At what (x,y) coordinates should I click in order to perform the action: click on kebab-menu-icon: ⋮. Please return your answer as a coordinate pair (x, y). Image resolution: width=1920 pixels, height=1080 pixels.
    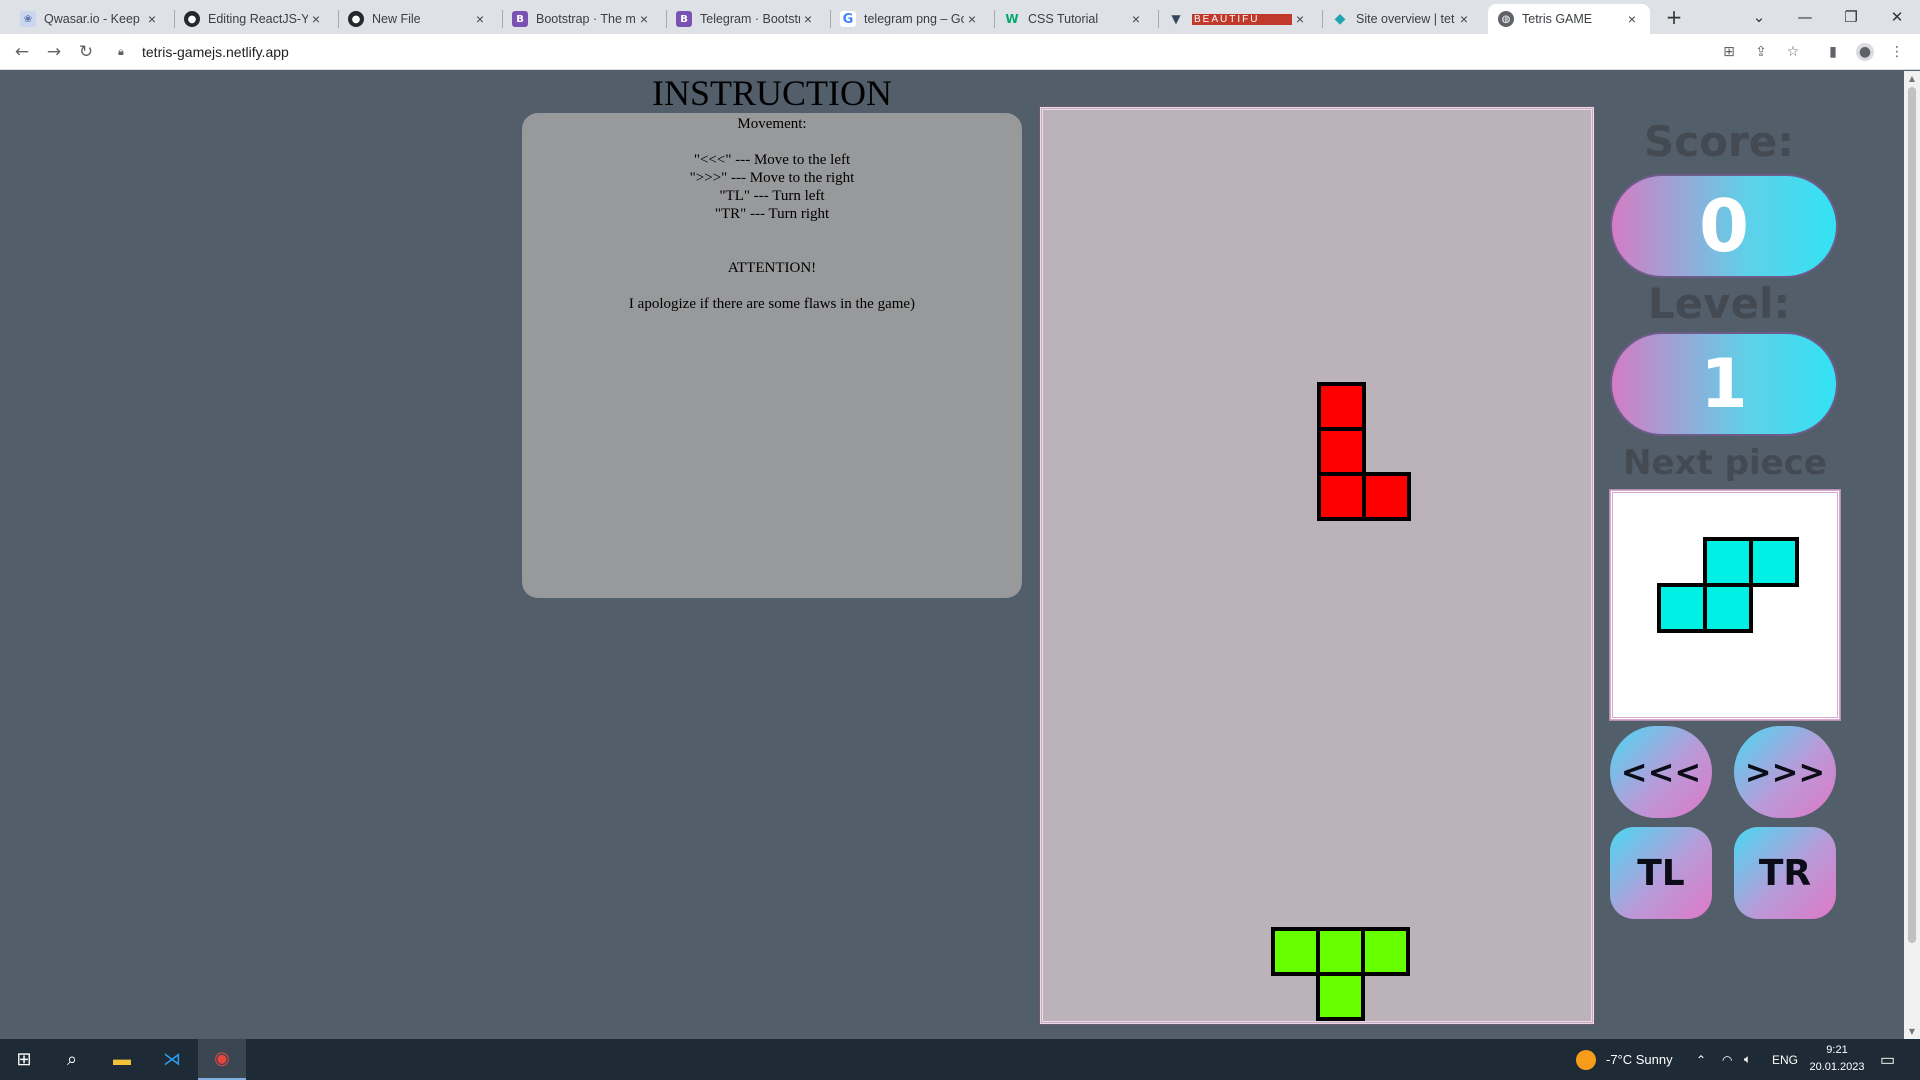
    Looking at the image, I should click on (1897, 52).